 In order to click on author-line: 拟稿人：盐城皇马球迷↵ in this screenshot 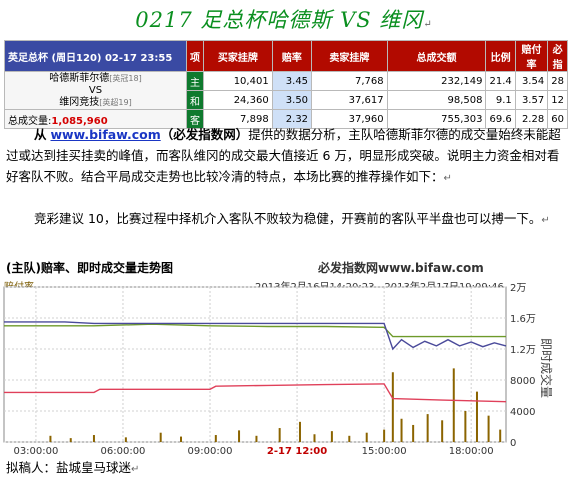, I will do `click(73, 467)`.